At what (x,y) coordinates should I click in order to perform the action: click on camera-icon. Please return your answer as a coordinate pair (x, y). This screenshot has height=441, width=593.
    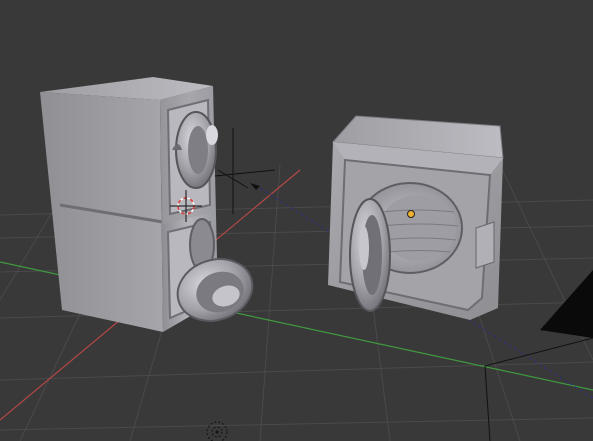
    Looking at the image, I should click on (538, 355).